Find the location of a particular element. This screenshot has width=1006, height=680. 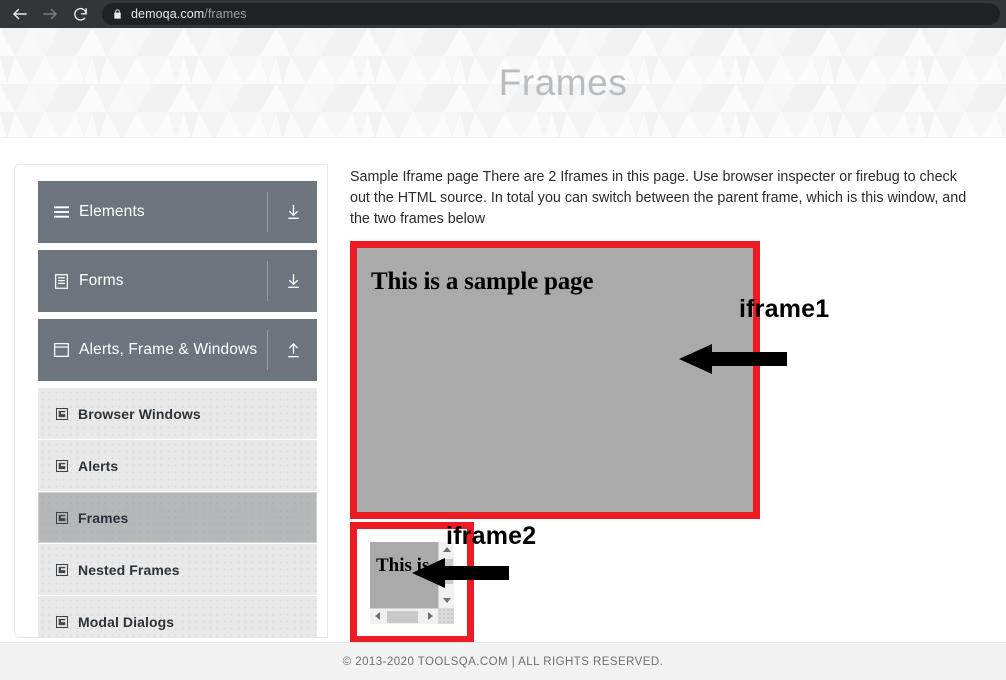

back-button is located at coordinates (20, 14).